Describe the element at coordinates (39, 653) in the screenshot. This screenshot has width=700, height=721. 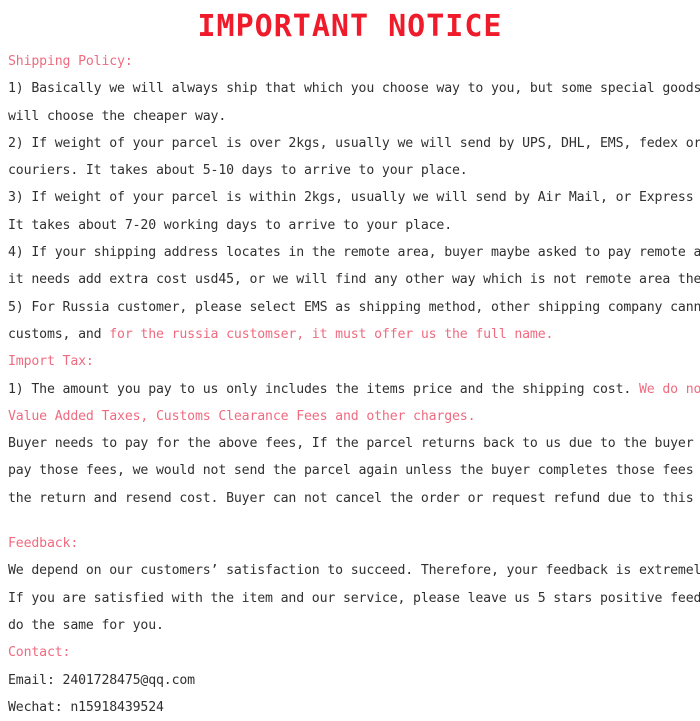
I see `section-header-contact: Contact:` at that location.